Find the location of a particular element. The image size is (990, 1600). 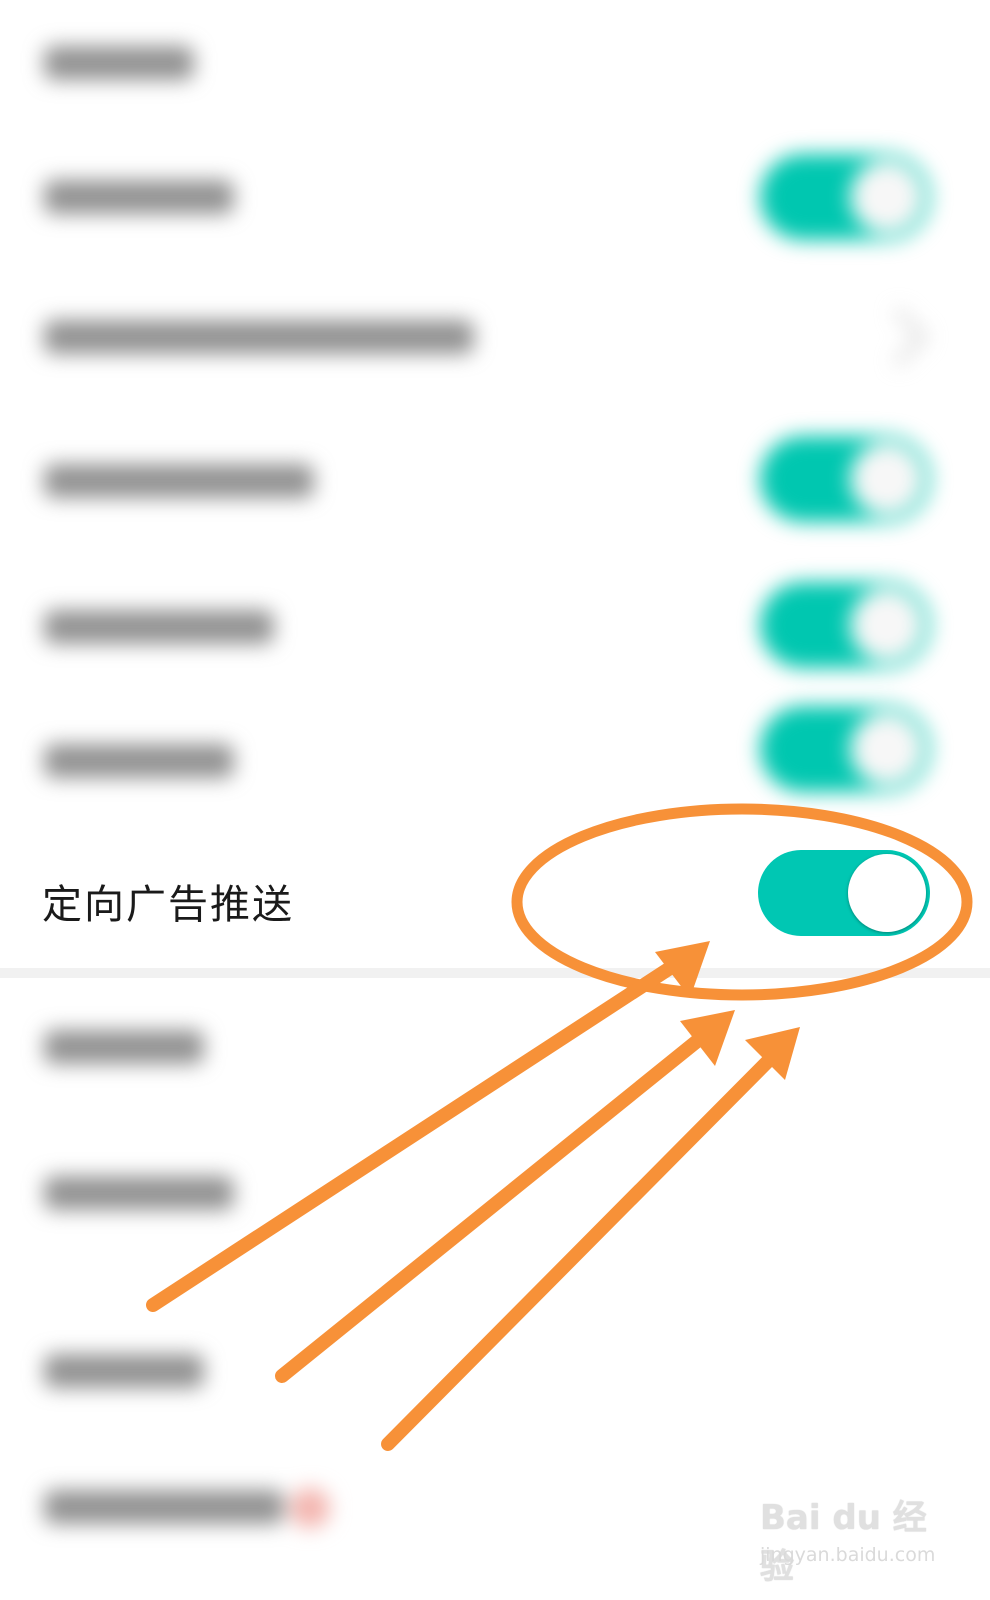

toggle-knob is located at coordinates (887, 893).